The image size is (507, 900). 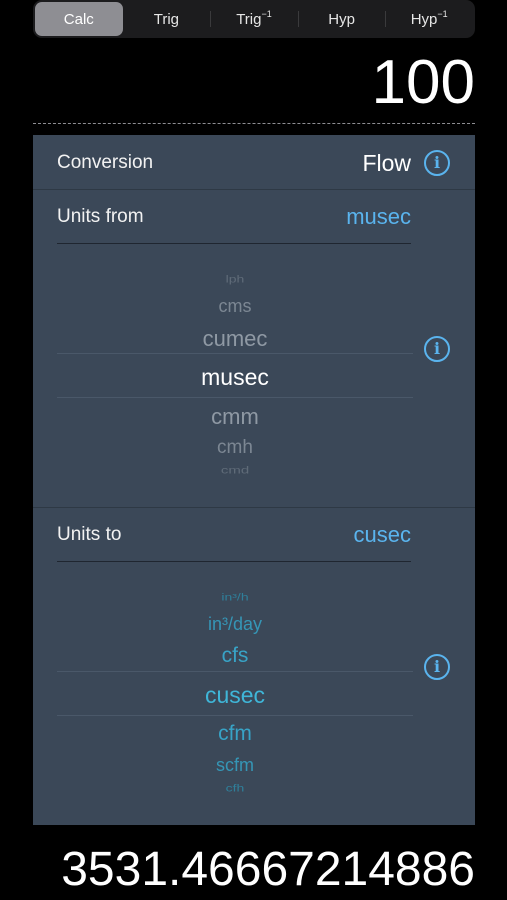 I want to click on picker-item: scfm, so click(x=235, y=765).